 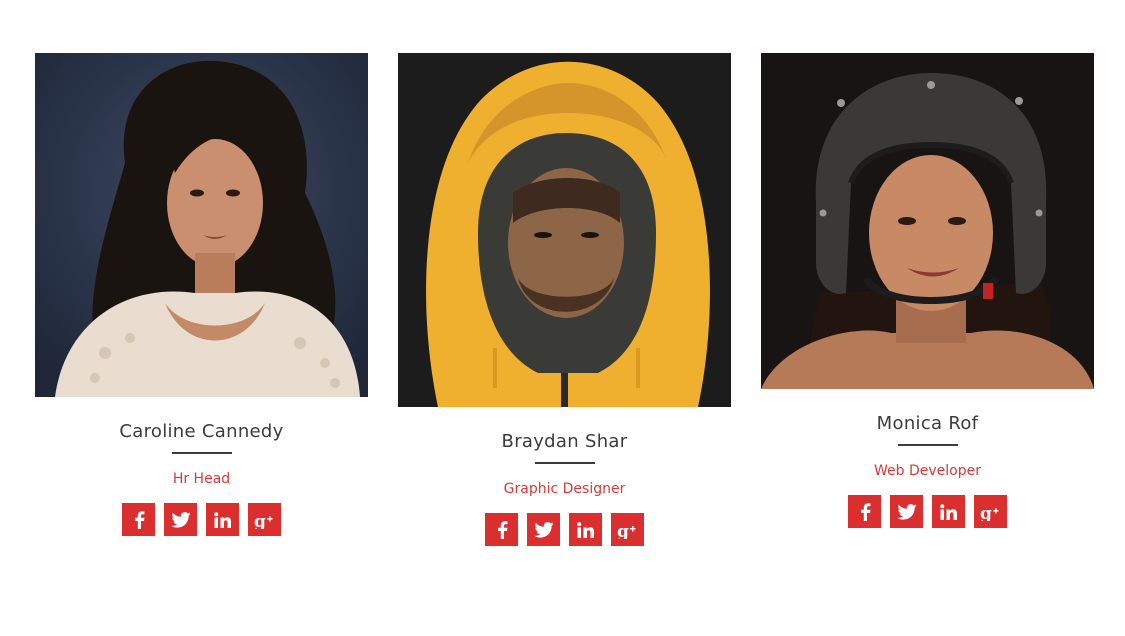 What do you see at coordinates (927, 423) in the screenshot?
I see `member-name: Monica Rof` at bounding box center [927, 423].